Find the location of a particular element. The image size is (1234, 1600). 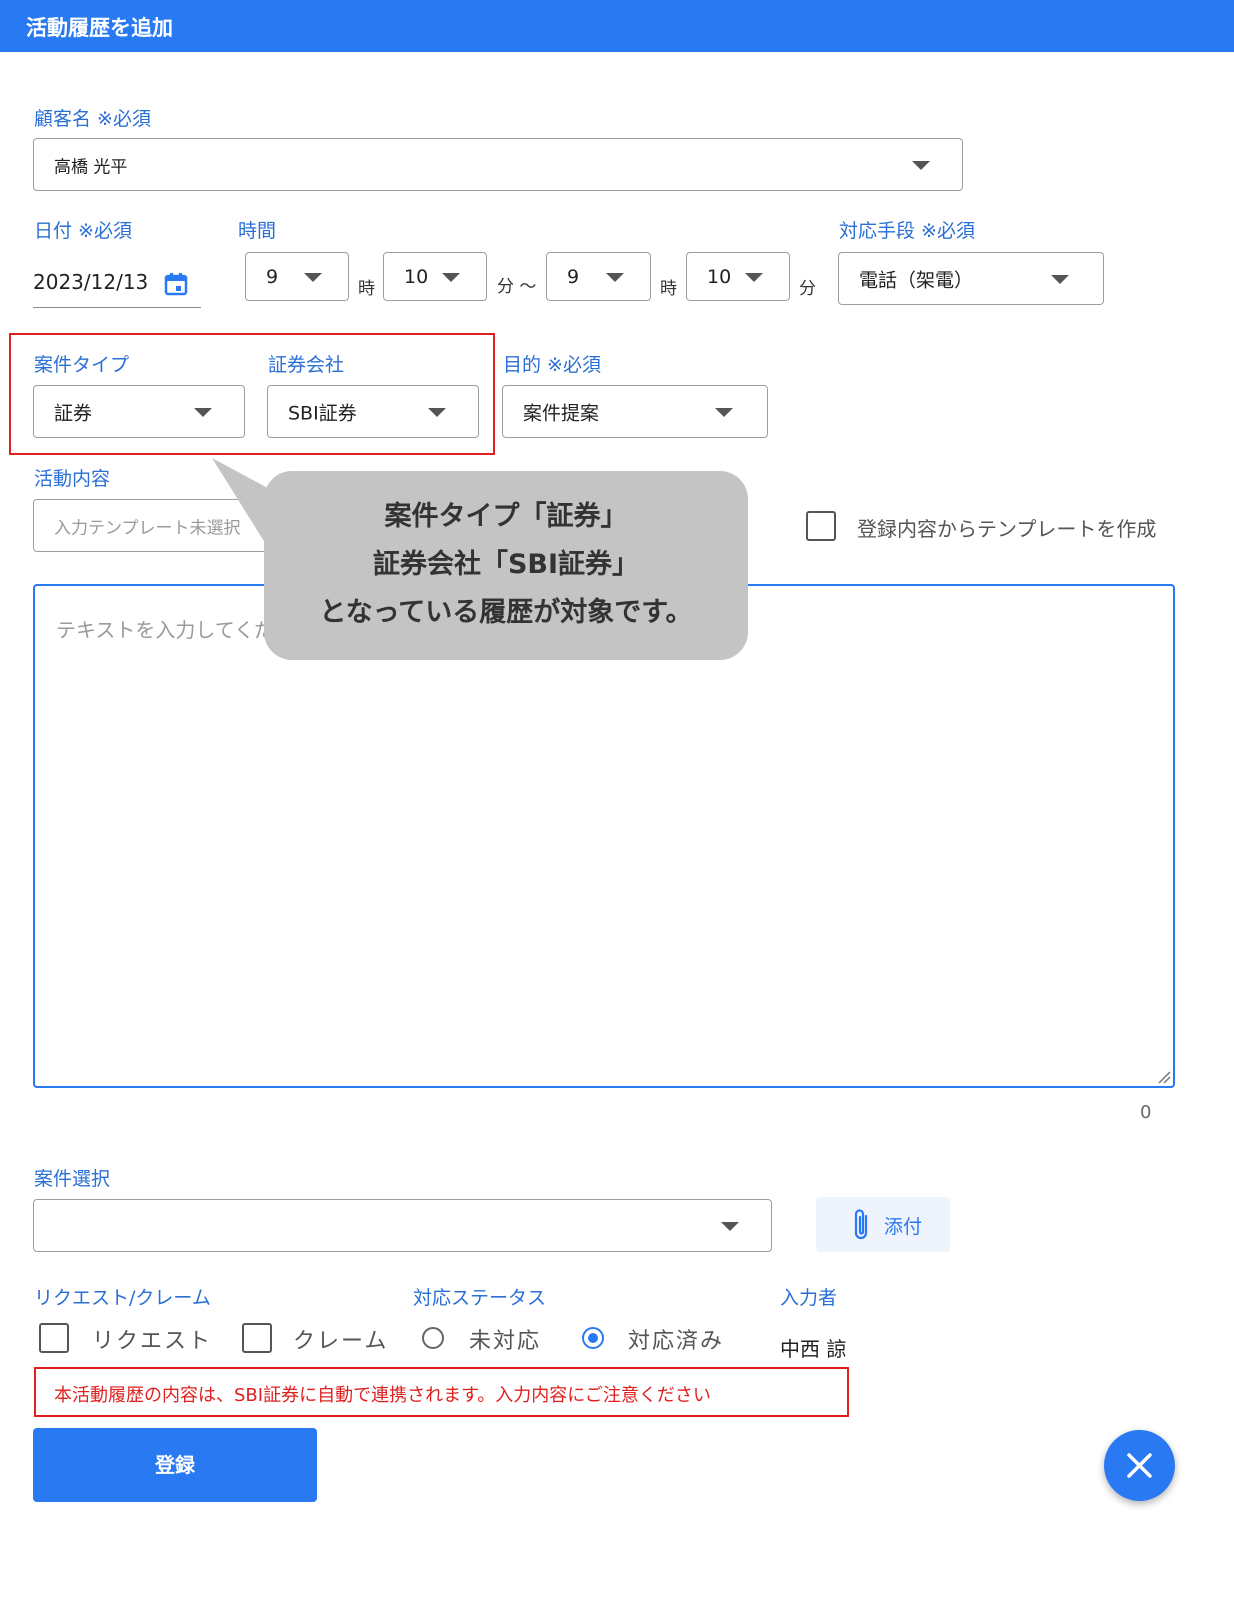

start-hour-select: 9 is located at coordinates (297, 276).